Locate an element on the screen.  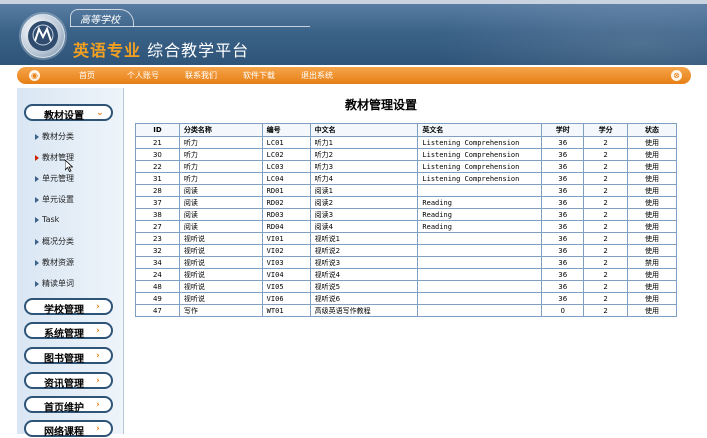
sidebar-section-label: 资讯管理 is located at coordinates (64, 384).